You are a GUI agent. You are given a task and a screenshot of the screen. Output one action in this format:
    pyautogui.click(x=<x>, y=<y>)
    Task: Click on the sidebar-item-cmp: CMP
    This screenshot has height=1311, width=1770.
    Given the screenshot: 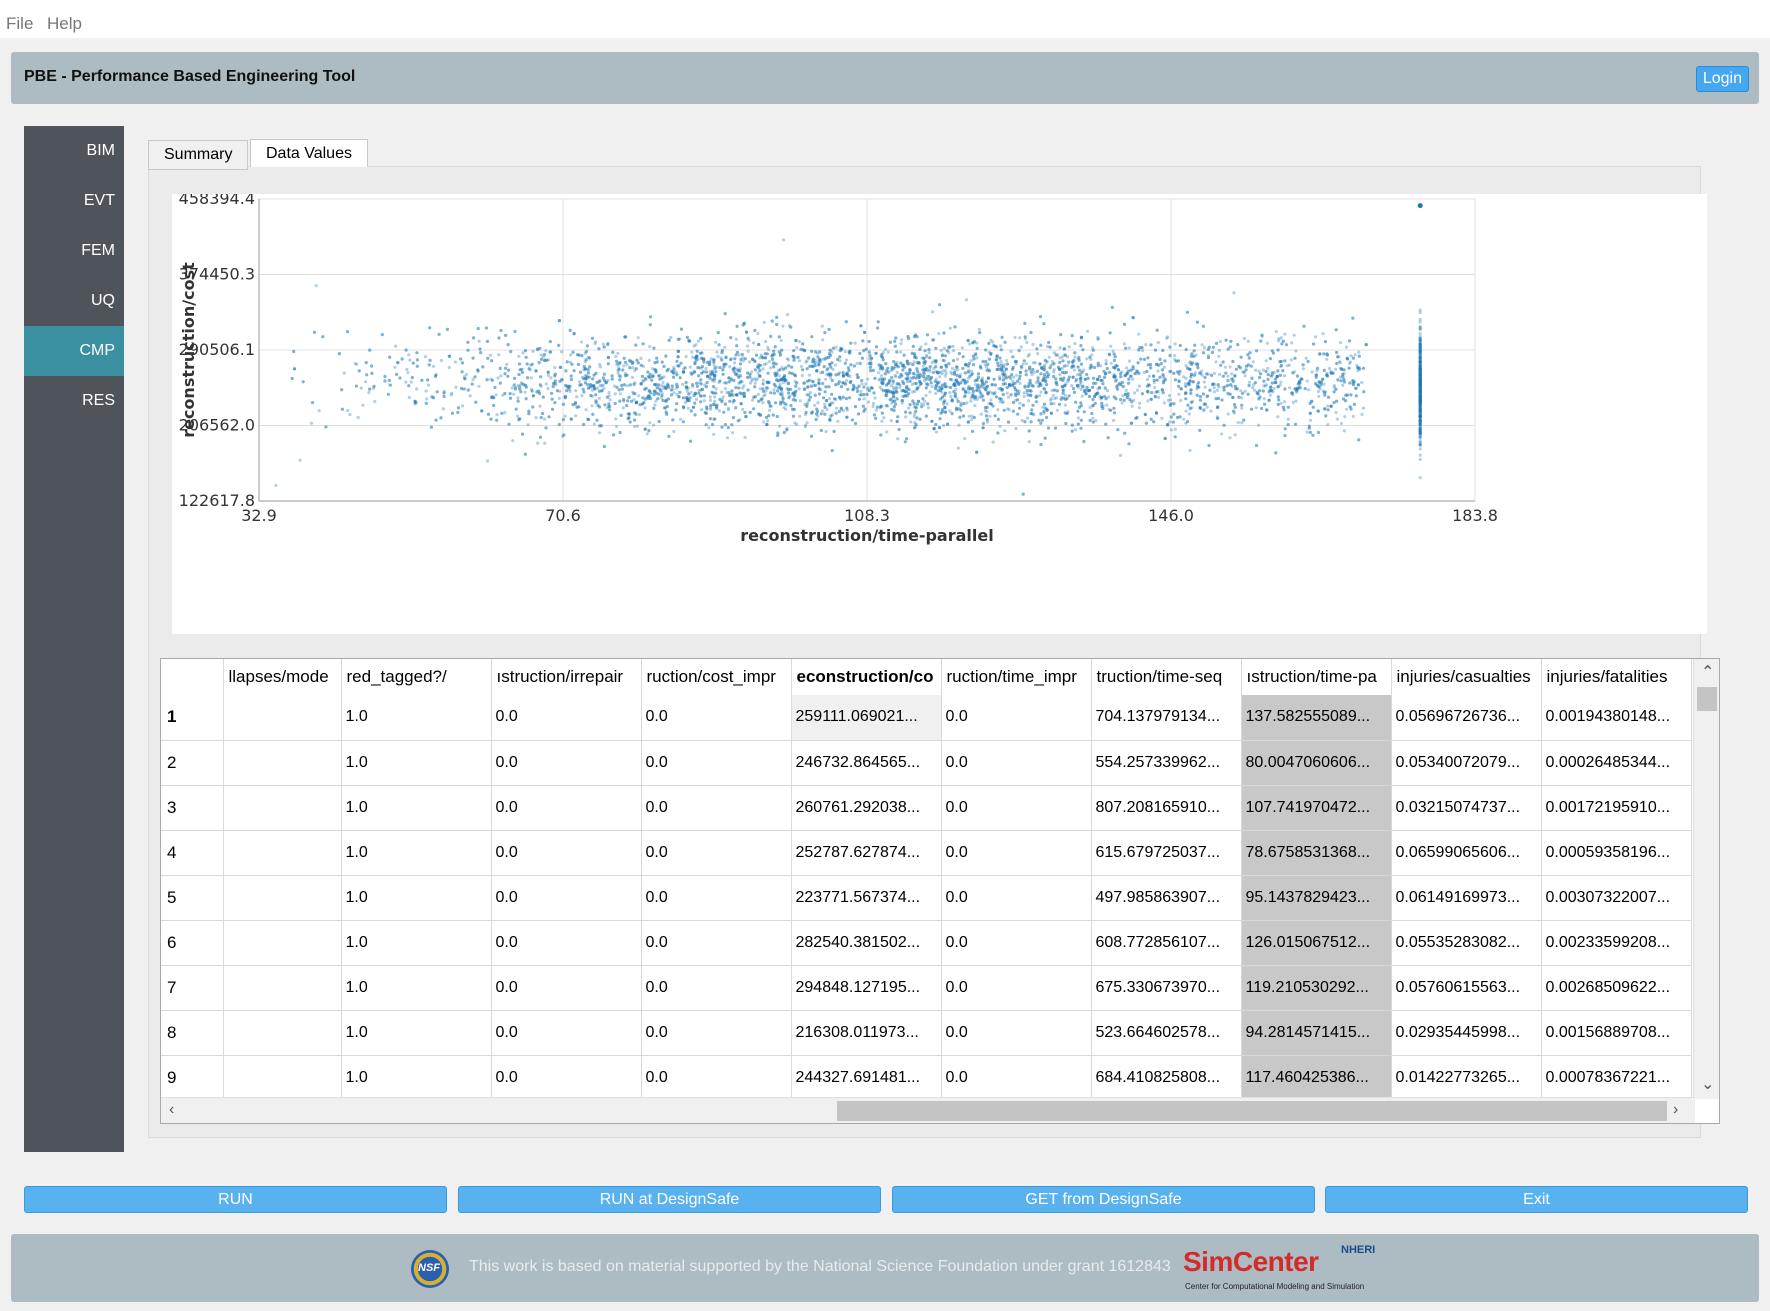 What is the action you would take?
    pyautogui.click(x=74, y=351)
    